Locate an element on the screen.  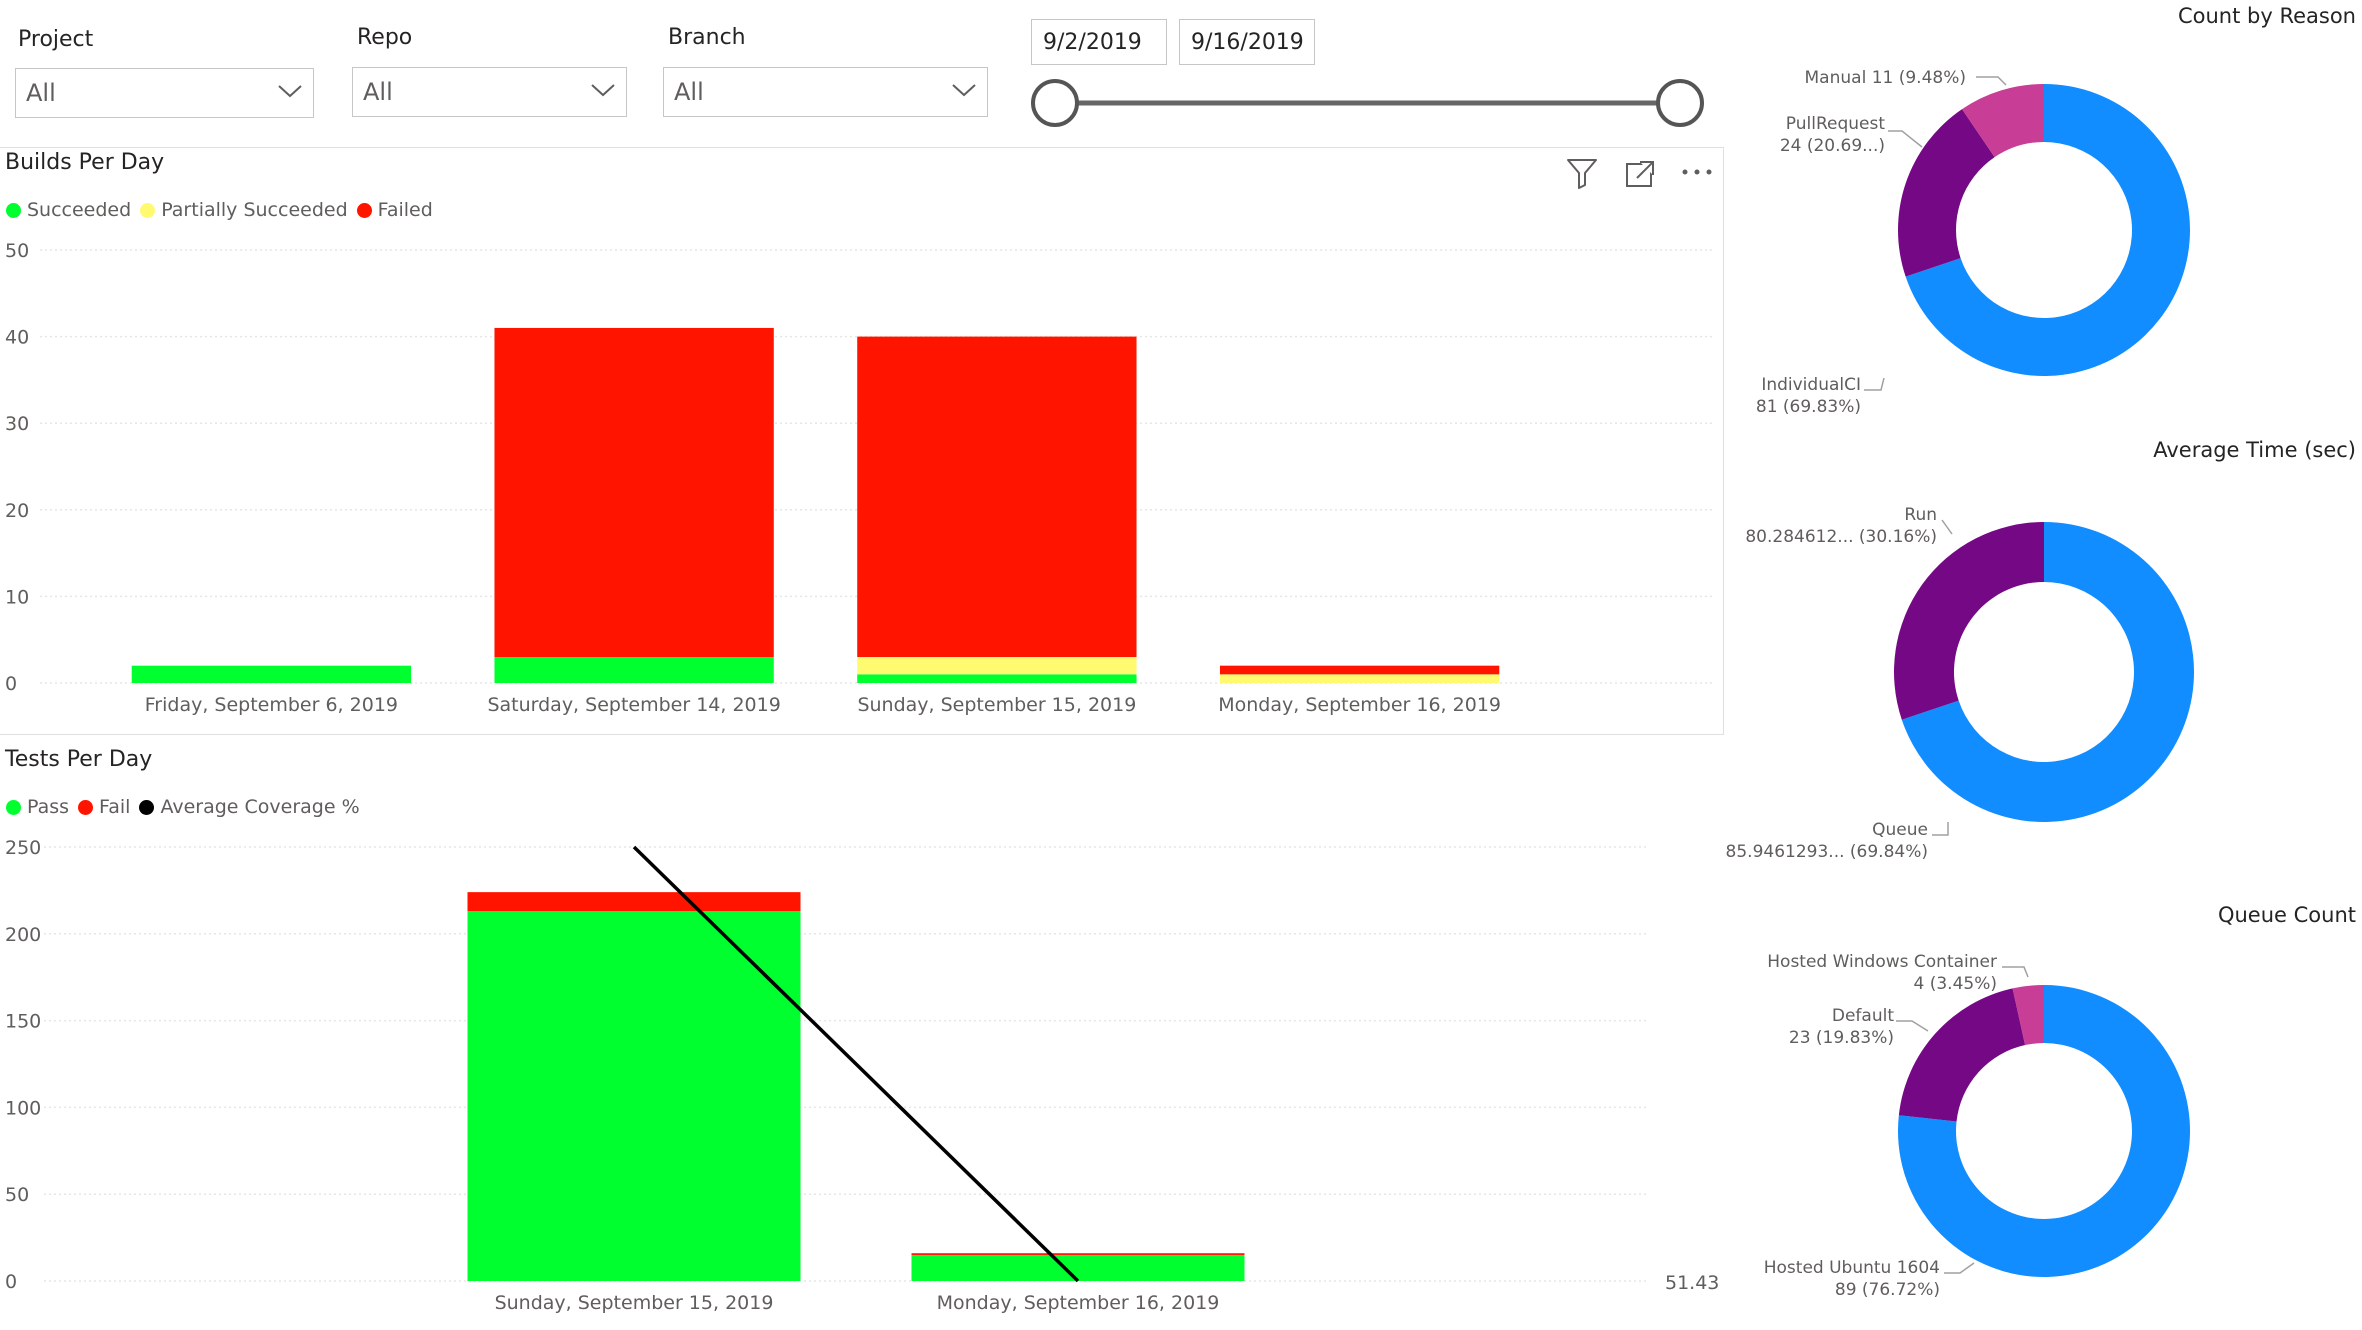
tests-chart-title: Tests Per Day is located at coordinates (79, 759).